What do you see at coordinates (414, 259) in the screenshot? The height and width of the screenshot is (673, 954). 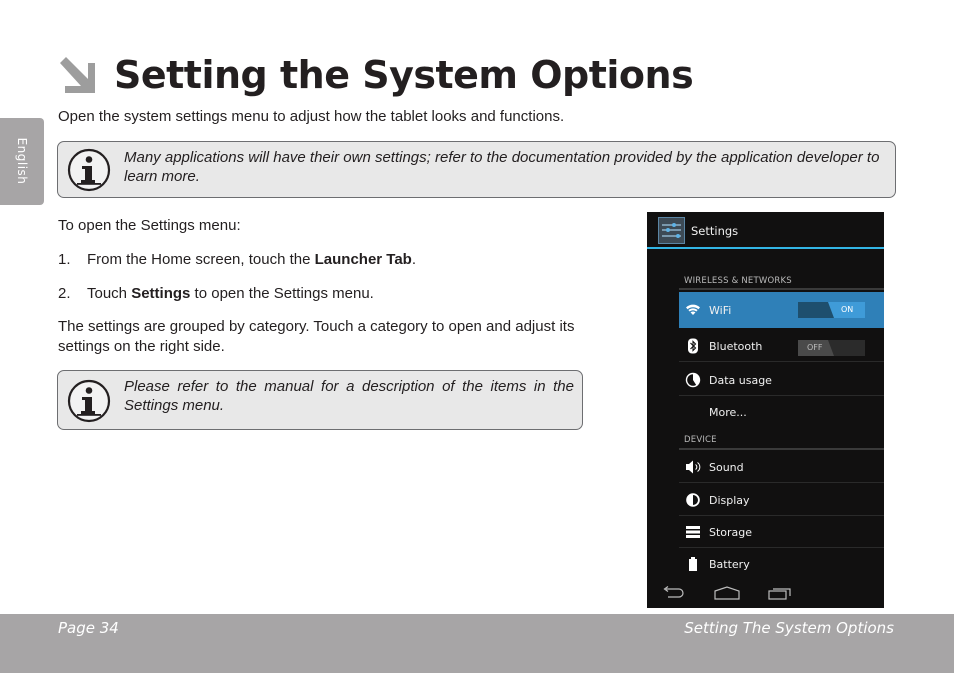 I see `step-text-end: .` at bounding box center [414, 259].